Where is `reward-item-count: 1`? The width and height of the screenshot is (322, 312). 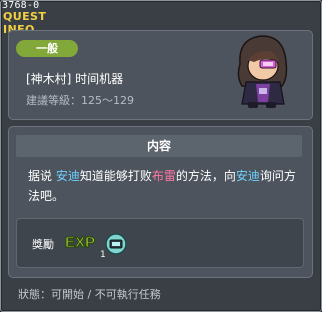 reward-item-count: 1 is located at coordinates (103, 255).